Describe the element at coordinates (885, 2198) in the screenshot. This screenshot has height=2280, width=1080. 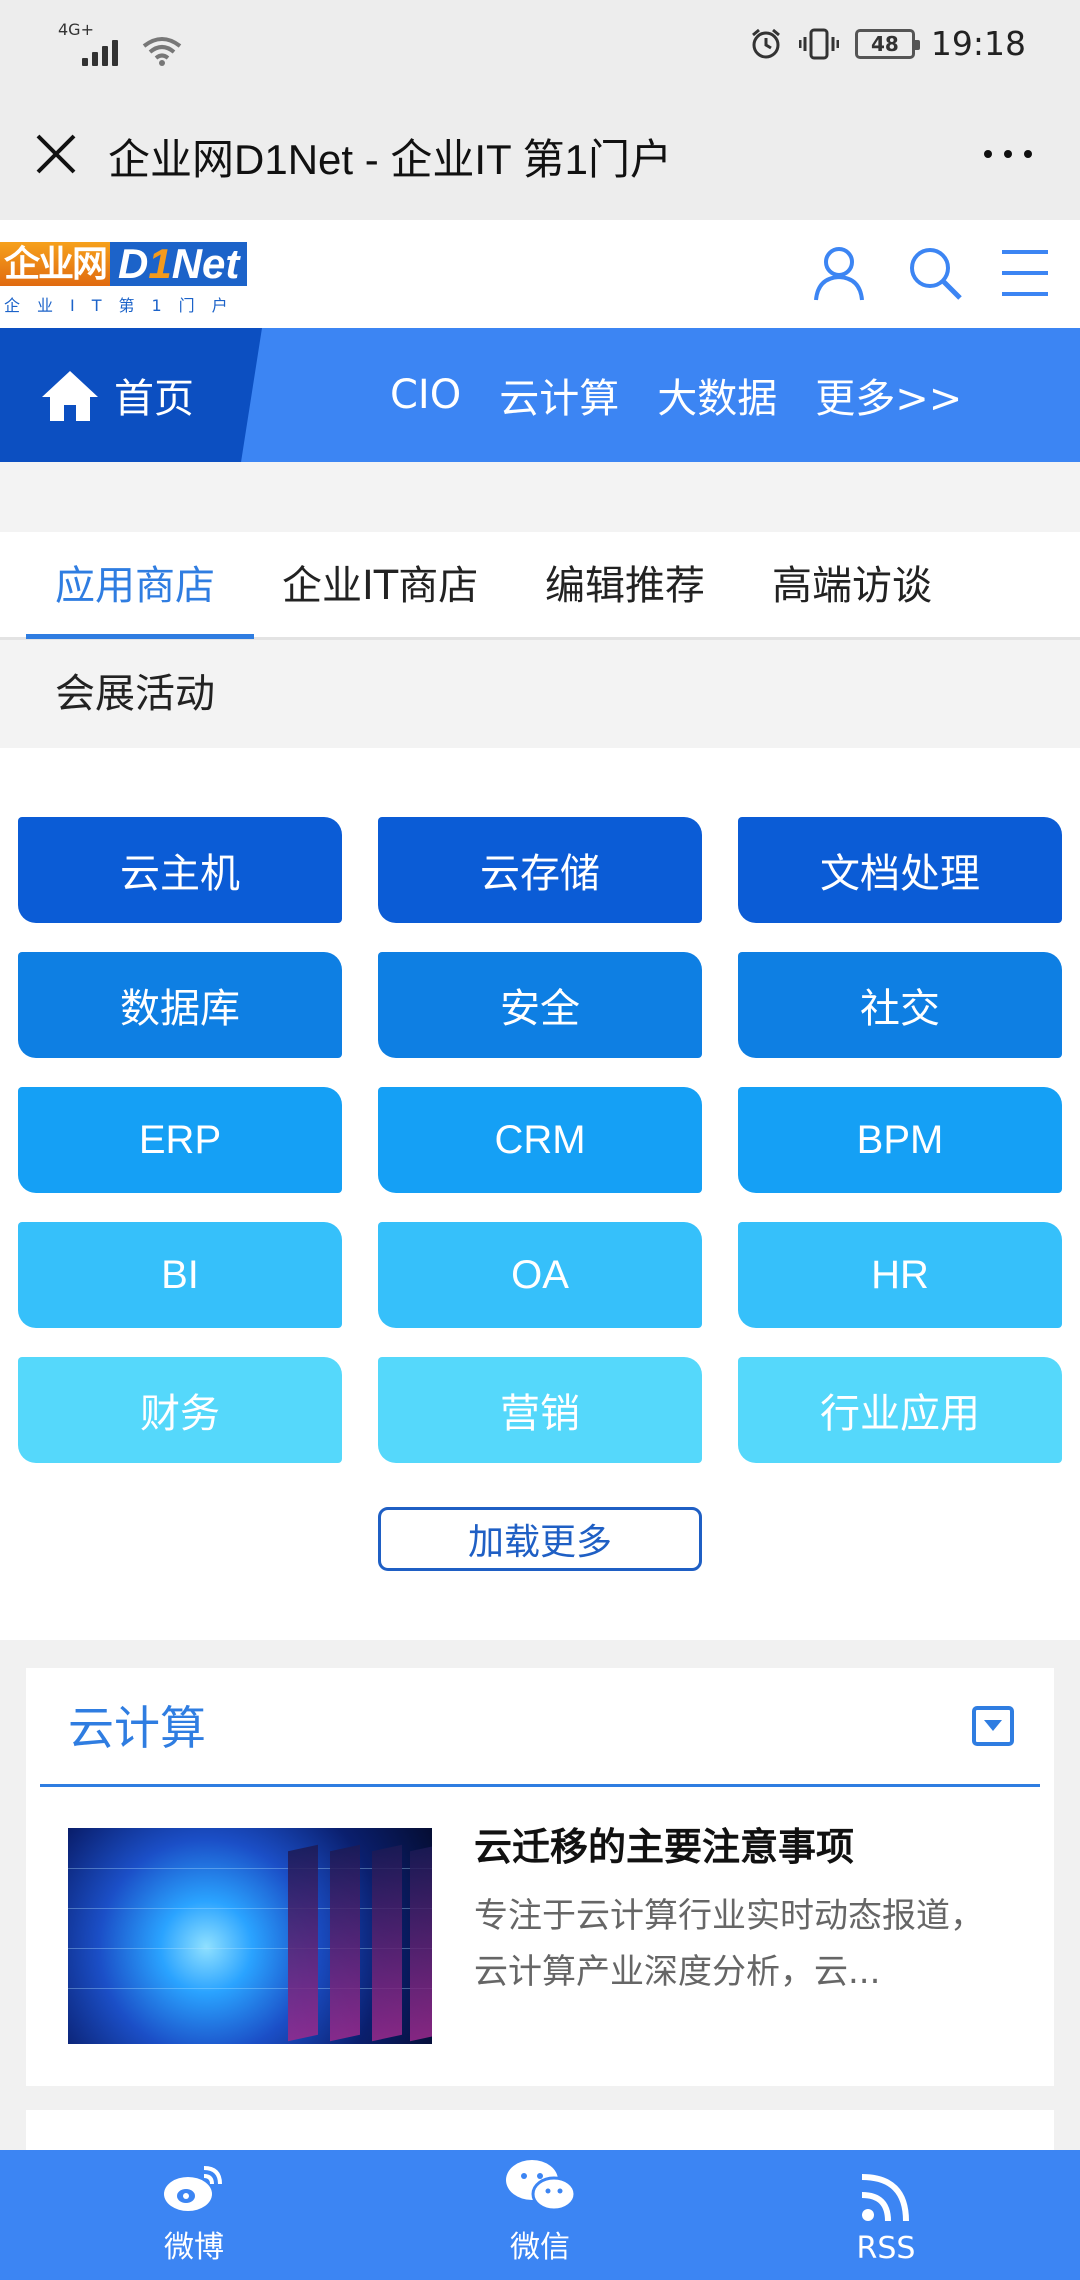
I see `rss-icon` at that location.